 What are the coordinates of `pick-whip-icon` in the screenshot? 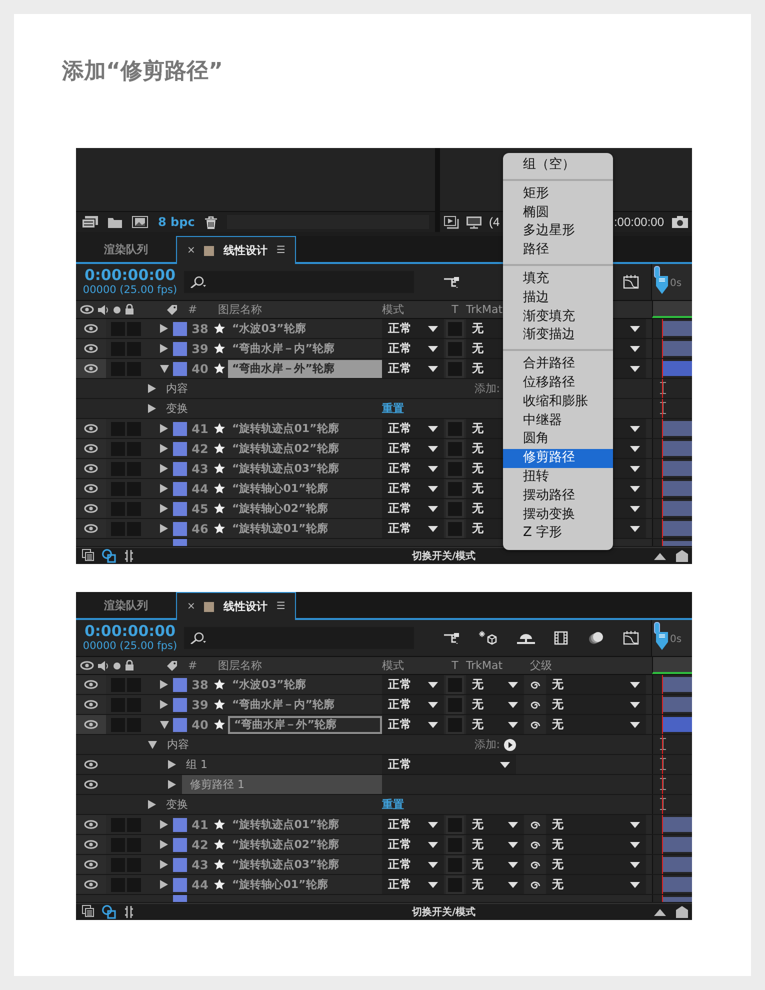 It's located at (535, 824).